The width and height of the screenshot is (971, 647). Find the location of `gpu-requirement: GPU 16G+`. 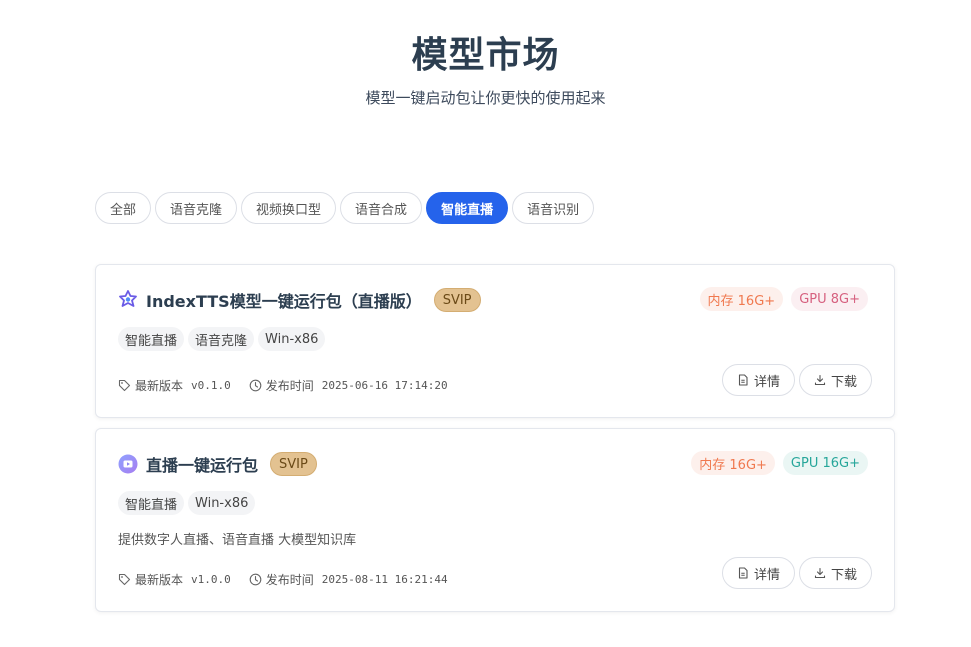

gpu-requirement: GPU 16G+ is located at coordinates (825, 463).